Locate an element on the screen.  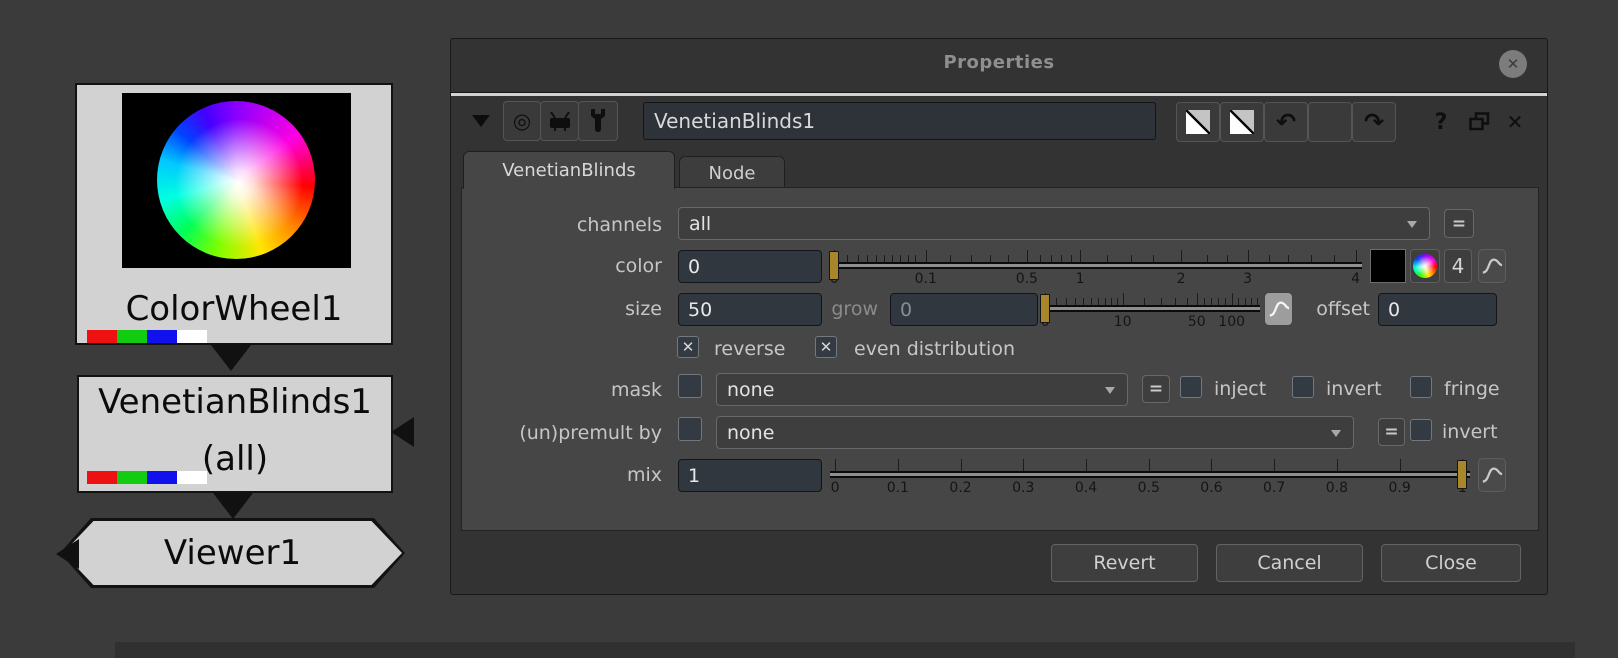
mix-label: mix is located at coordinates (644, 475).